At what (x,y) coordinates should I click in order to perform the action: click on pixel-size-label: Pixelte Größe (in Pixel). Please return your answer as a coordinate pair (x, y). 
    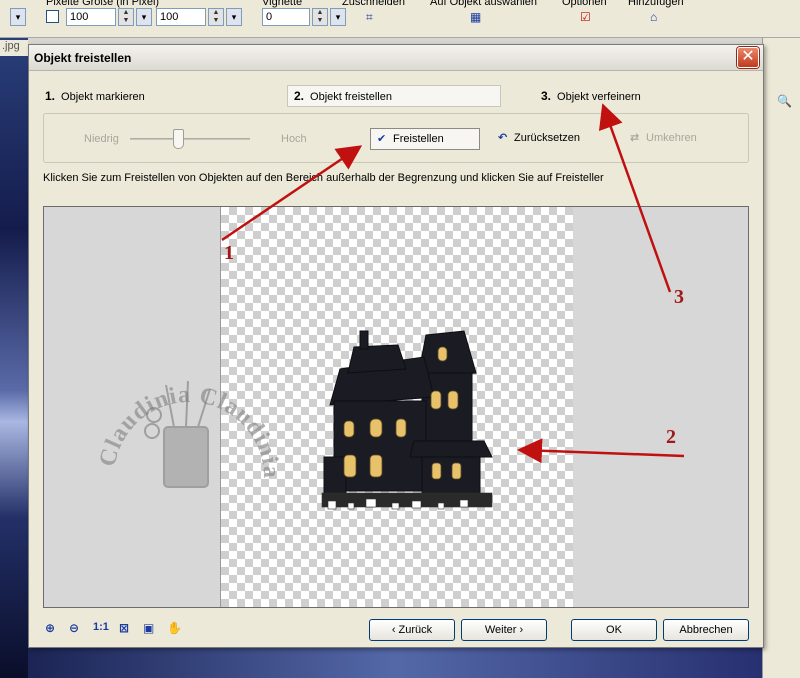
    Looking at the image, I should click on (103, 4).